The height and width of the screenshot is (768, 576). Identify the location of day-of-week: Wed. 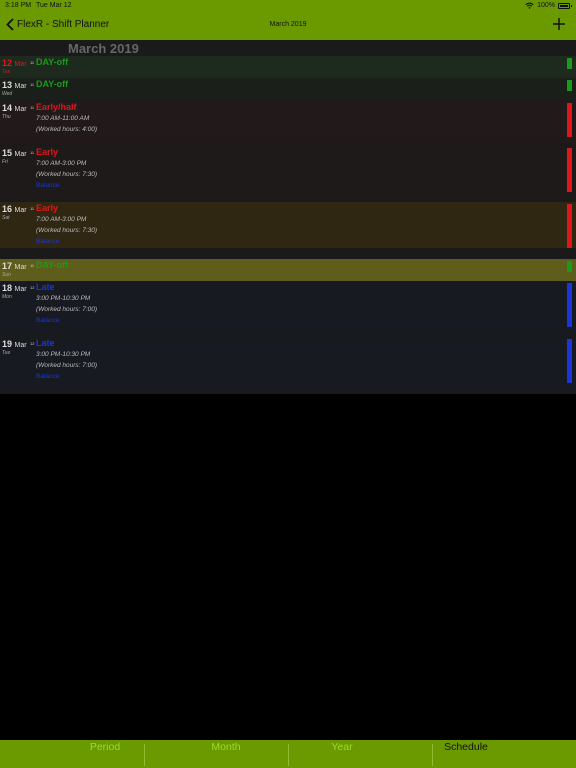
(7, 94).